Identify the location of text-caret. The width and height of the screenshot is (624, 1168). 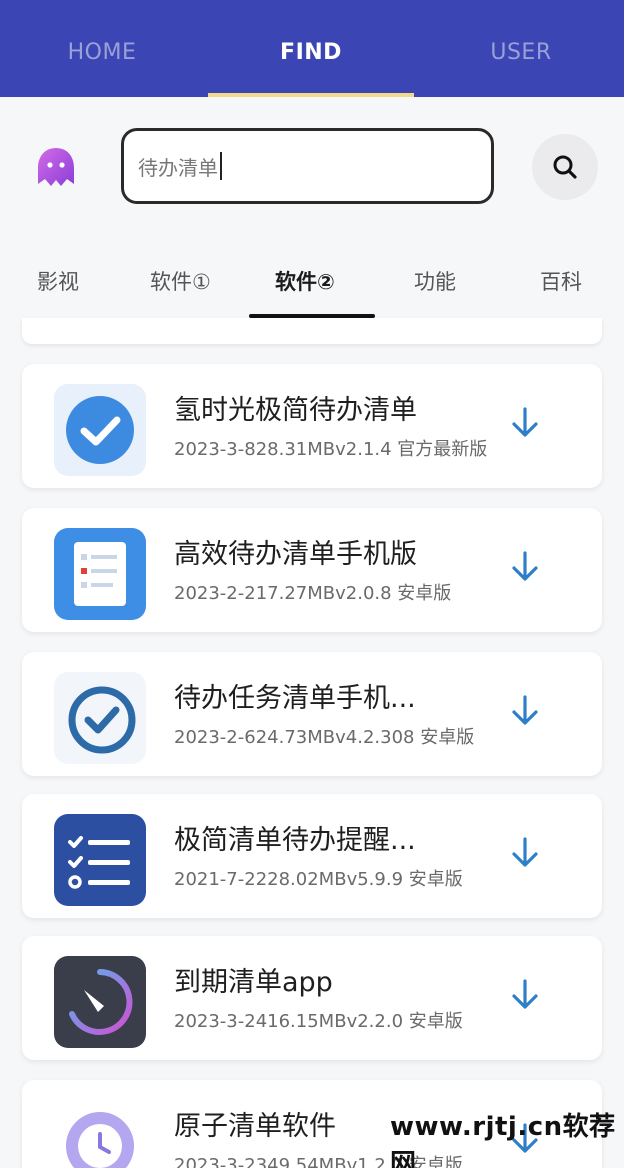
(221, 166).